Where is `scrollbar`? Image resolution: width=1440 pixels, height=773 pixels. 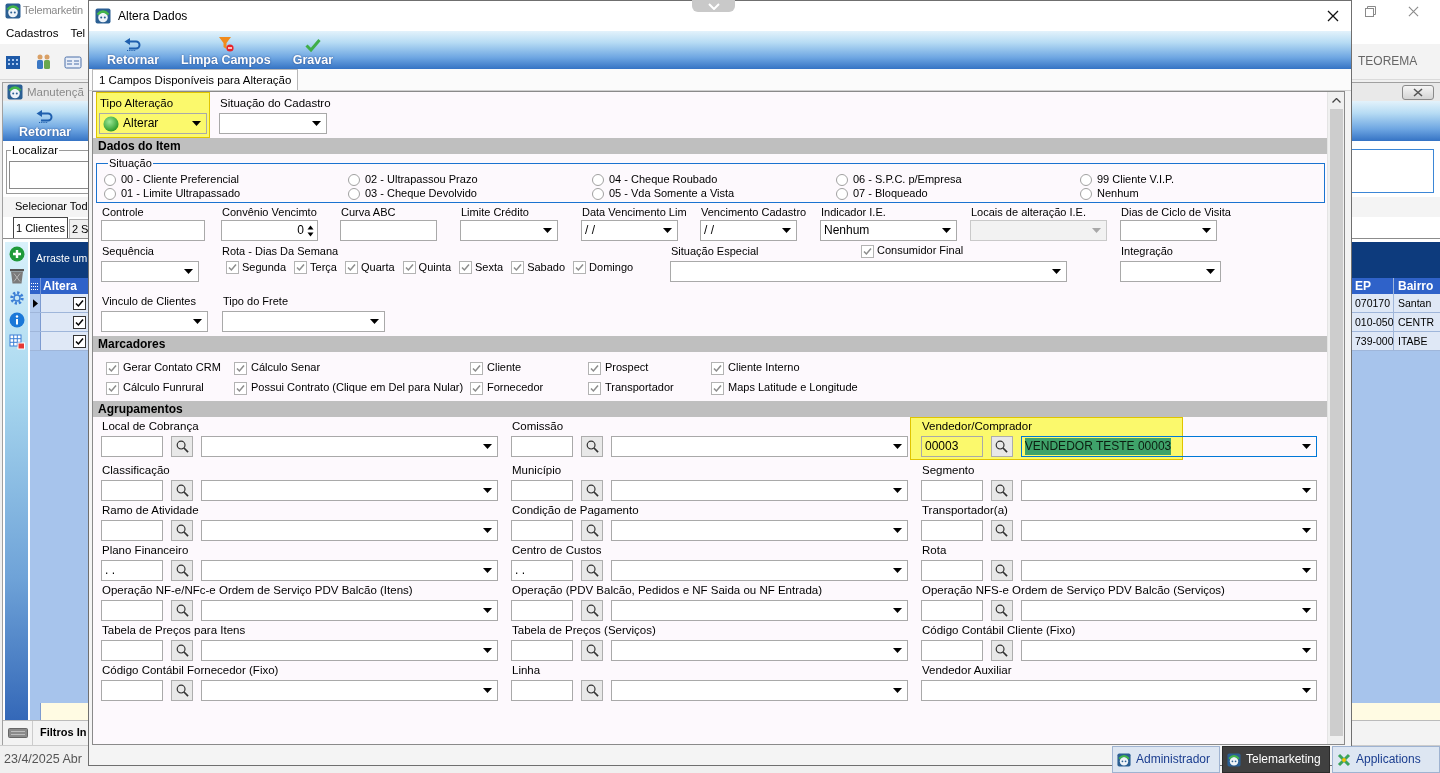 scrollbar is located at coordinates (1335, 418).